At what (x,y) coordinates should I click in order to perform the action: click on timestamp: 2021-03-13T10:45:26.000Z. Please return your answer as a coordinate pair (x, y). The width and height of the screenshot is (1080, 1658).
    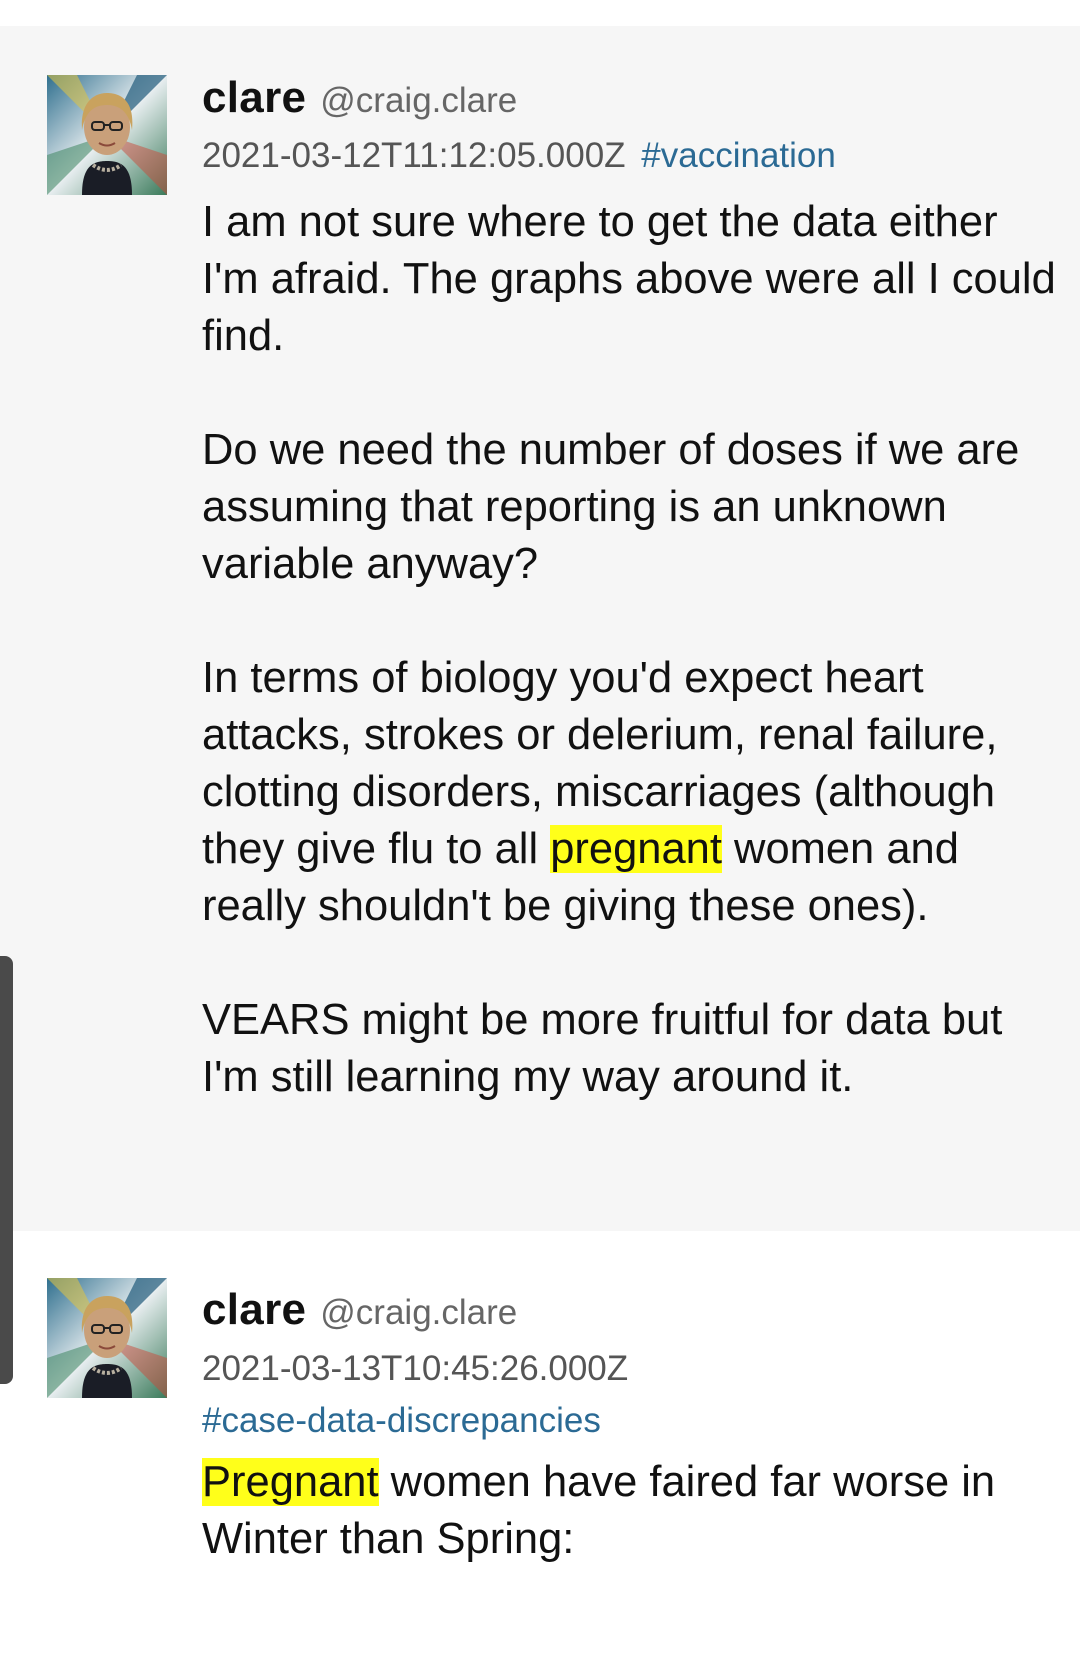
    Looking at the image, I should click on (415, 1368).